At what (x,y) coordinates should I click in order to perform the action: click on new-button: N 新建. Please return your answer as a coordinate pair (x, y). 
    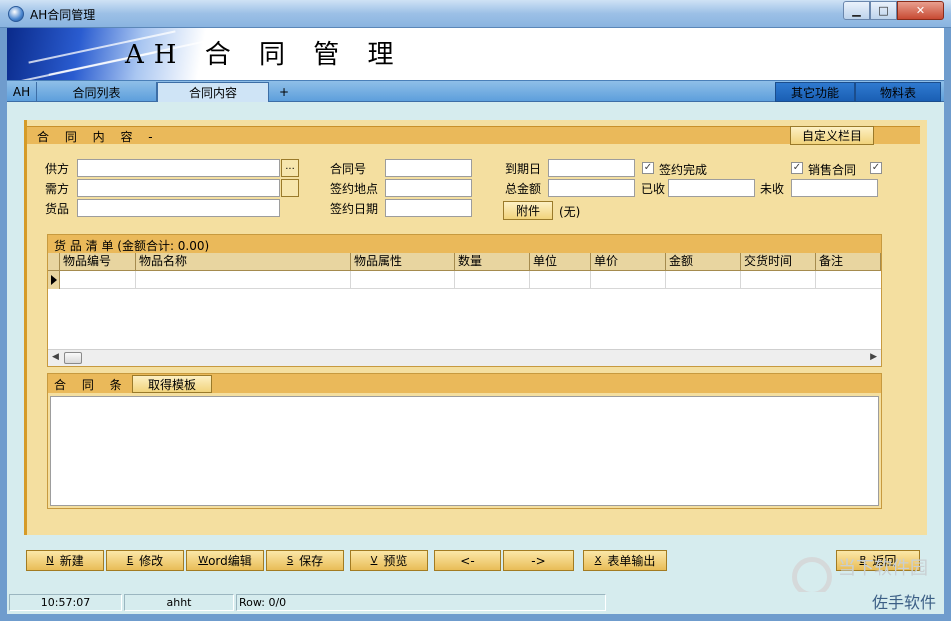
    Looking at the image, I should click on (65, 560).